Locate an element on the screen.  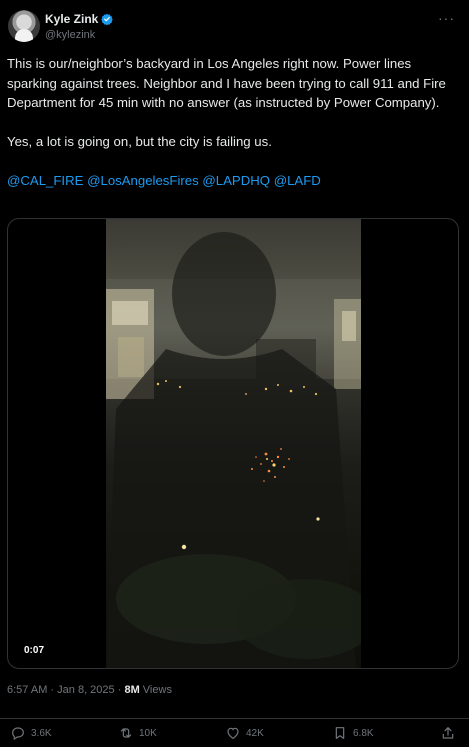
bookmark-button: 6.8K is located at coordinates (353, 733).